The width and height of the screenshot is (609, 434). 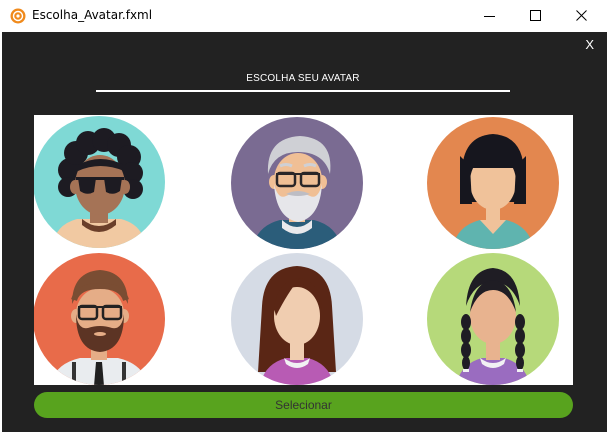 What do you see at coordinates (493, 318) in the screenshot?
I see `avatar-woman-braids` at bounding box center [493, 318].